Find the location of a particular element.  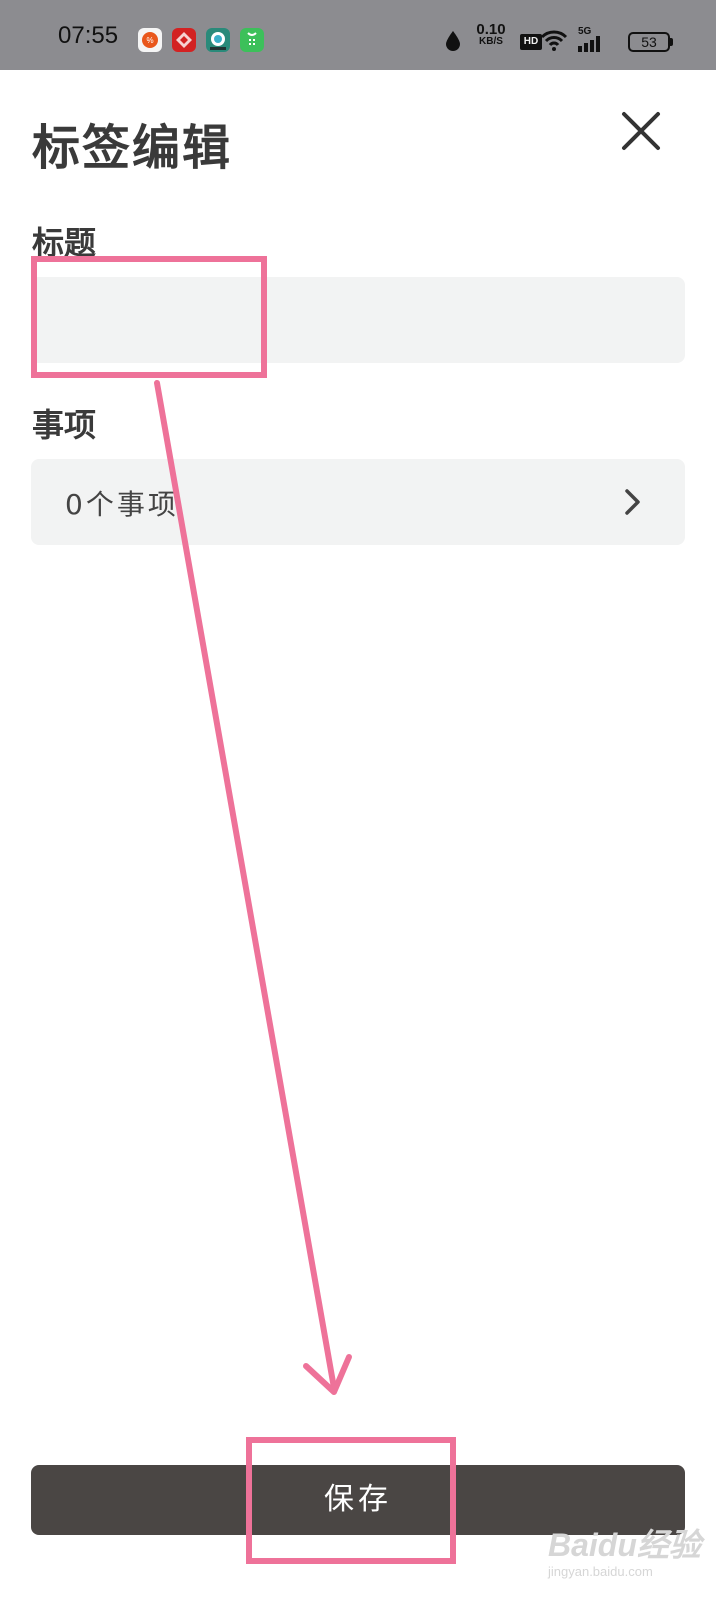

watermark-brand: Baidu经验 is located at coordinates (624, 1545).